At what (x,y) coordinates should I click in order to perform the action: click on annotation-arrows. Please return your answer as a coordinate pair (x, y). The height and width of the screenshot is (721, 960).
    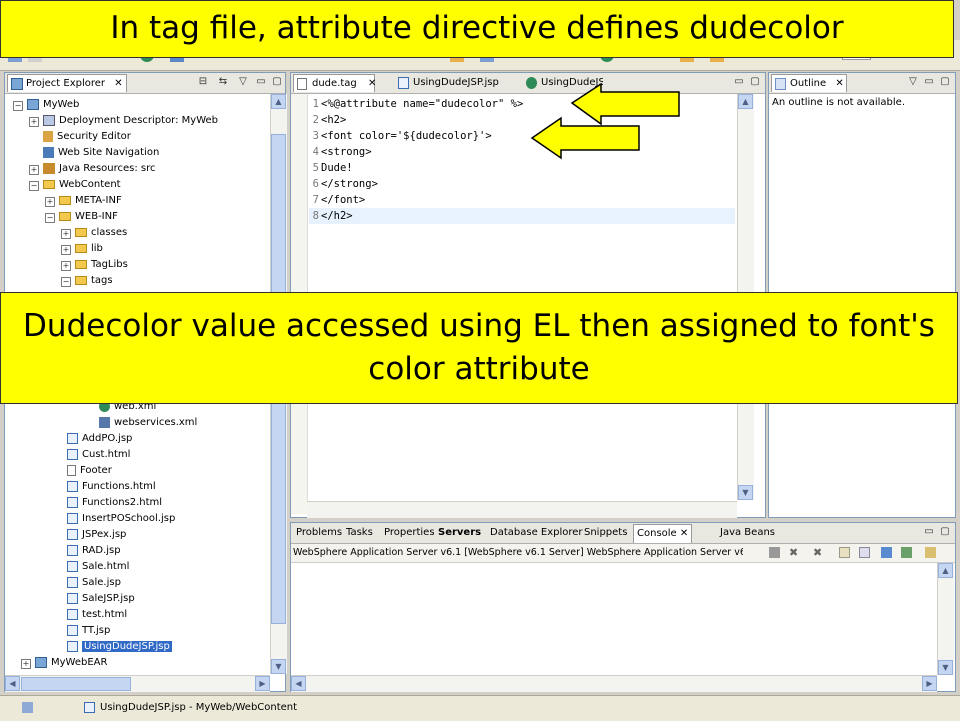
    Looking at the image, I should click on (605, 121).